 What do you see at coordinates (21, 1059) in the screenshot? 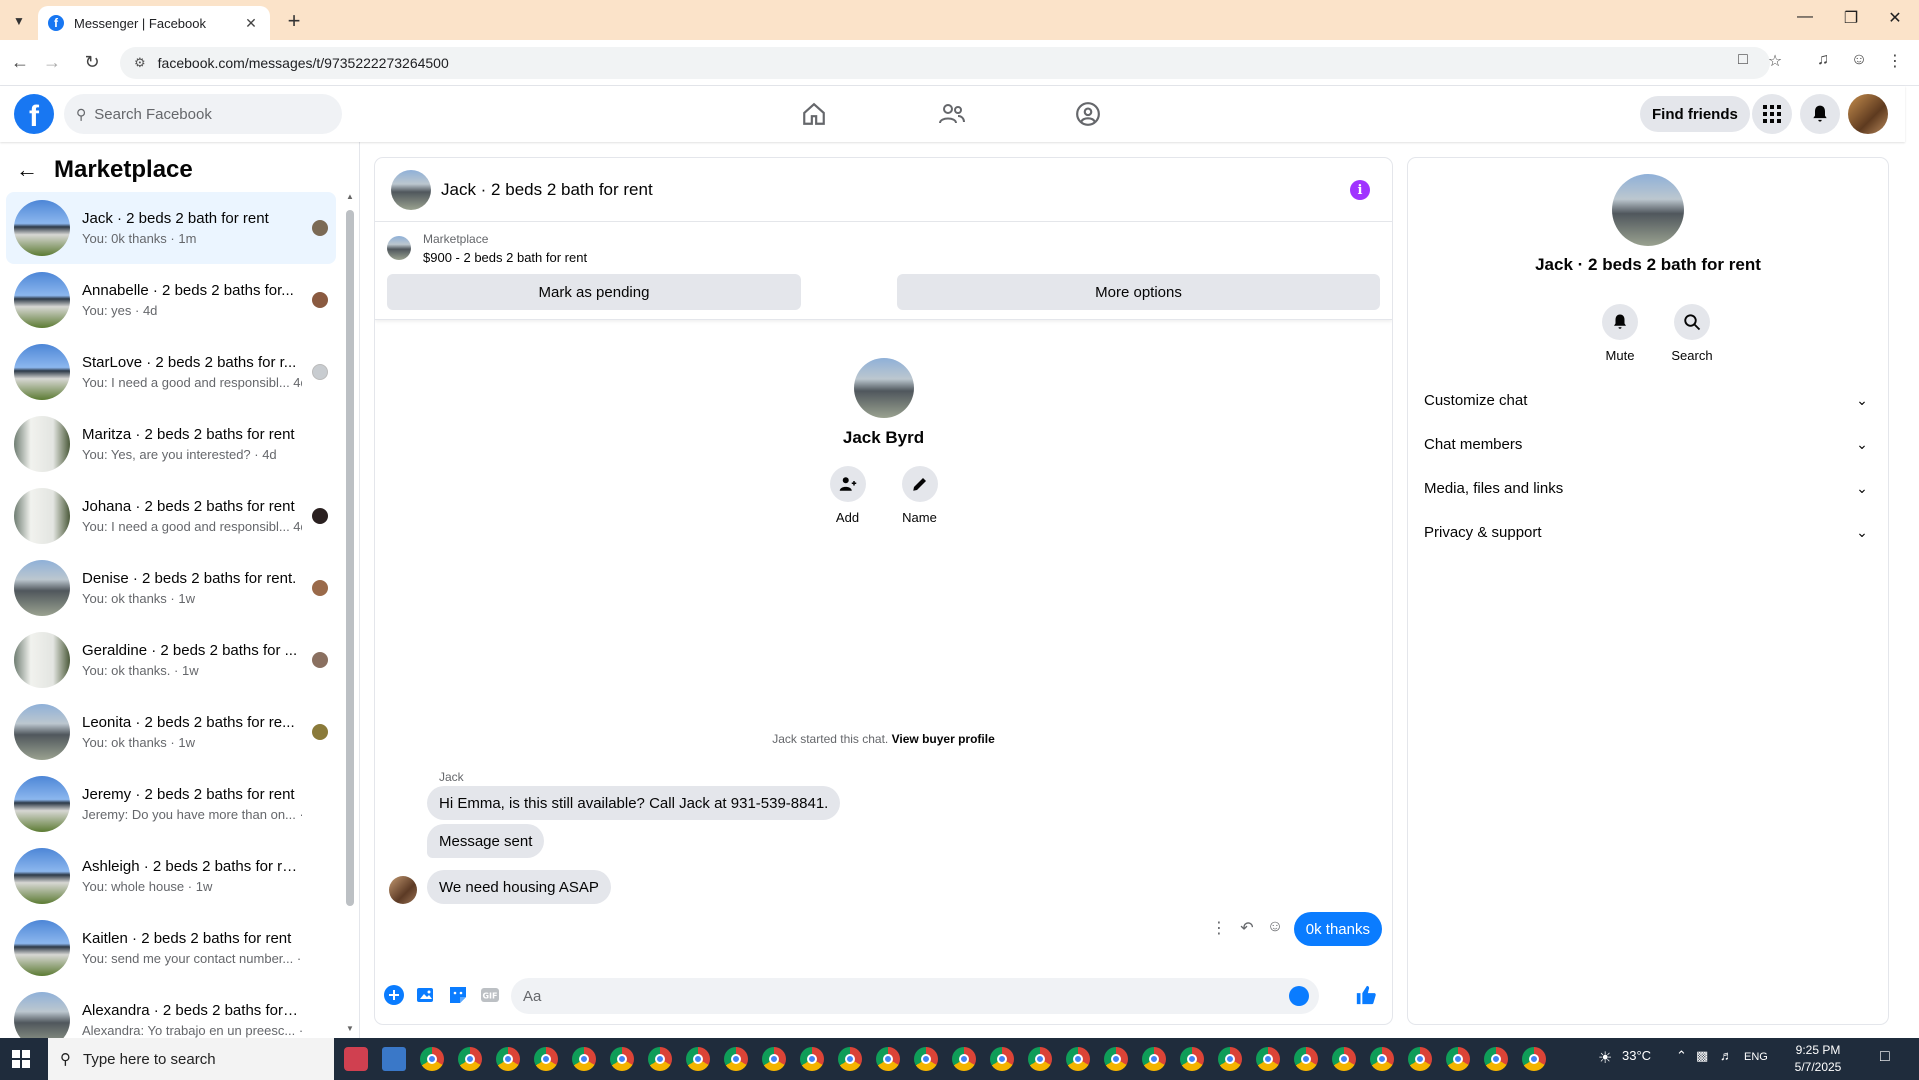
I see `windows-start-icon` at bounding box center [21, 1059].